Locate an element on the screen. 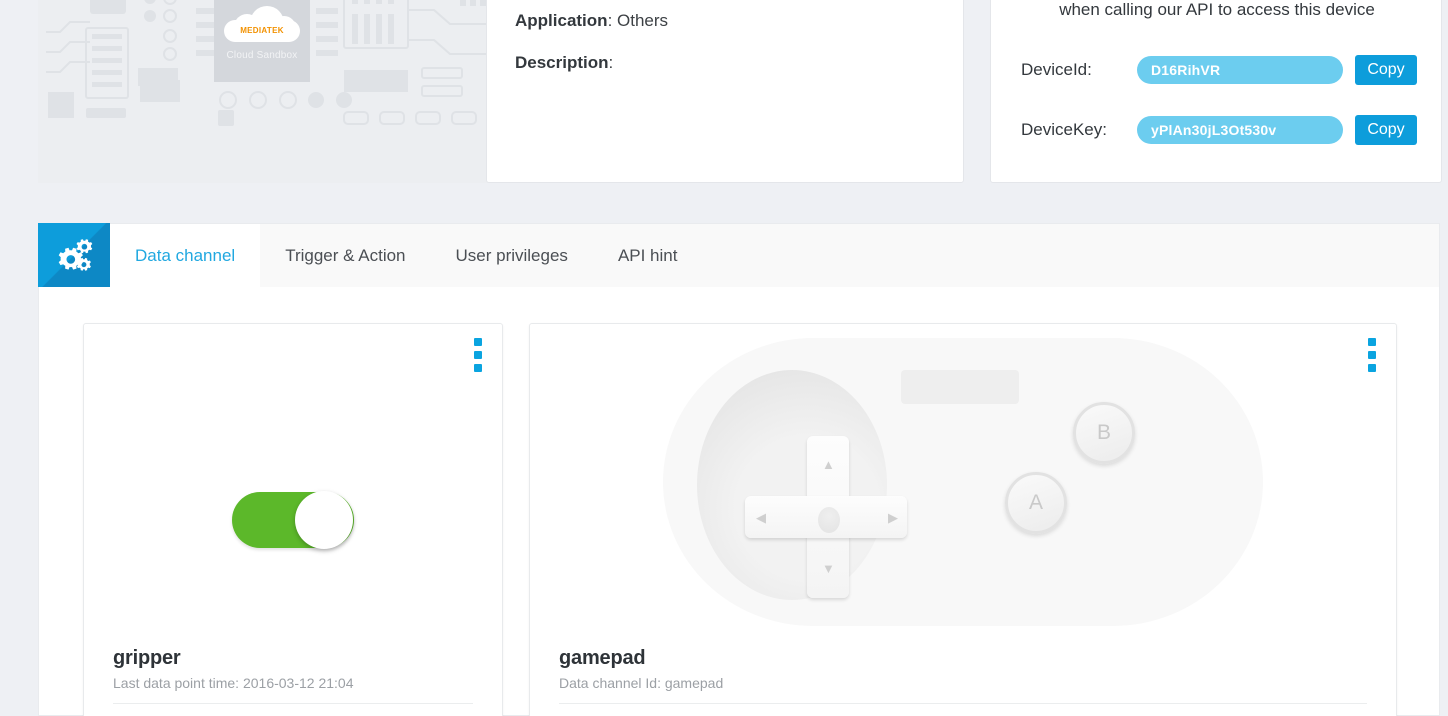 The width and height of the screenshot is (1448, 716). switch-knob is located at coordinates (324, 520).